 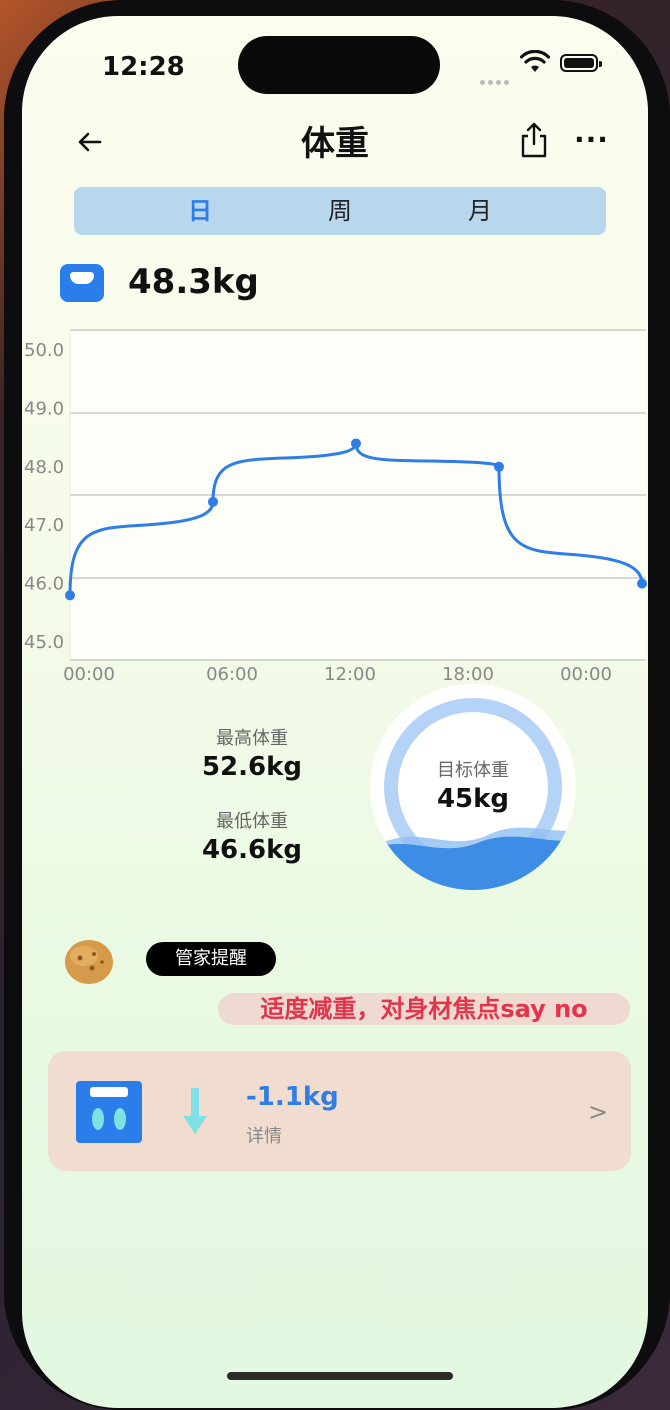 What do you see at coordinates (473, 770) in the screenshot?
I see `goal-label: 目标体重` at bounding box center [473, 770].